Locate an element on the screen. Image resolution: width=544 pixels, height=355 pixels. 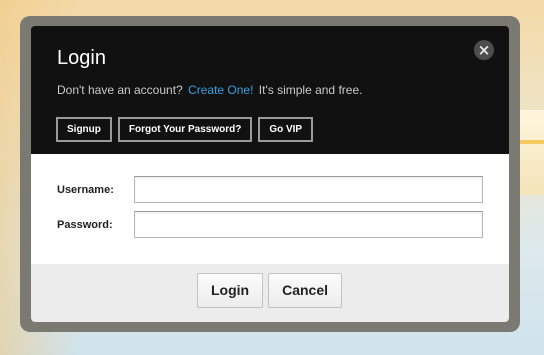
create-account-link: Create One! is located at coordinates (220, 90).